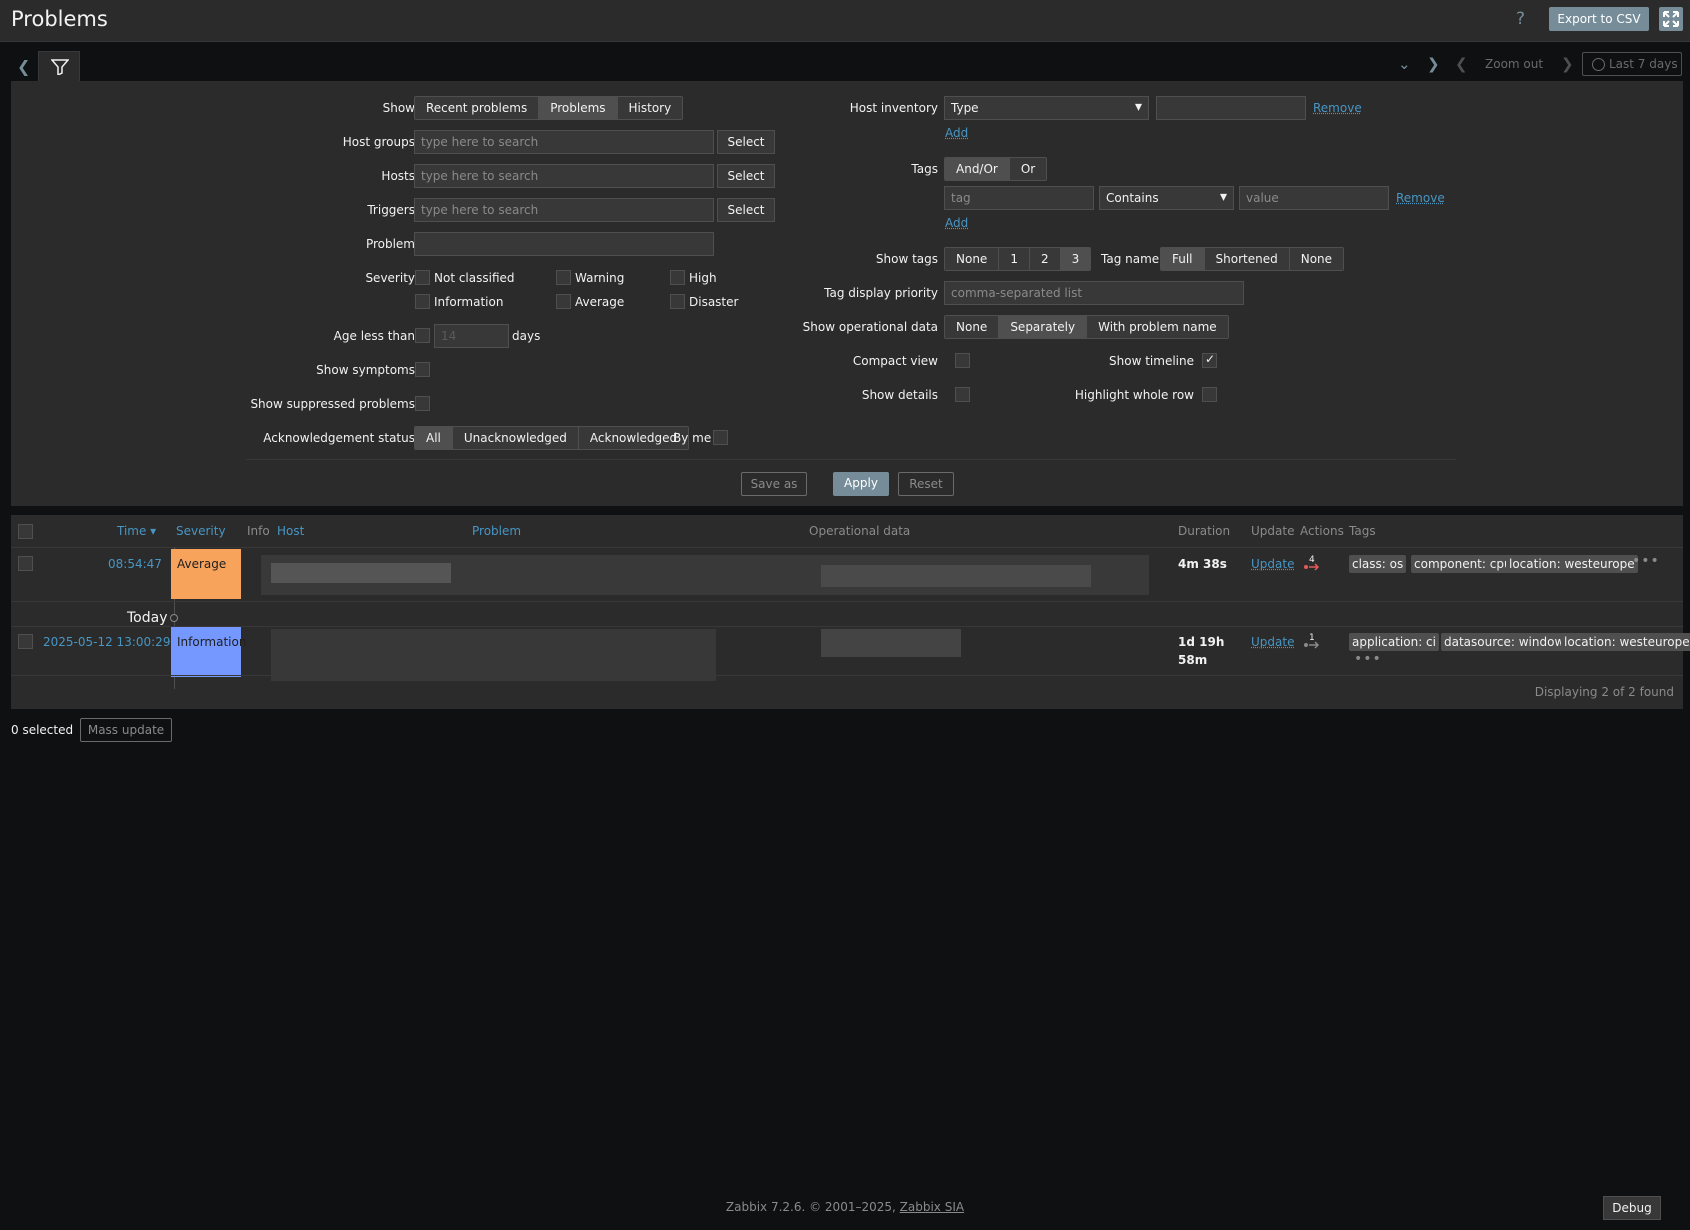  Describe the element at coordinates (1028, 169) in the screenshot. I see `tags-or: Or` at that location.